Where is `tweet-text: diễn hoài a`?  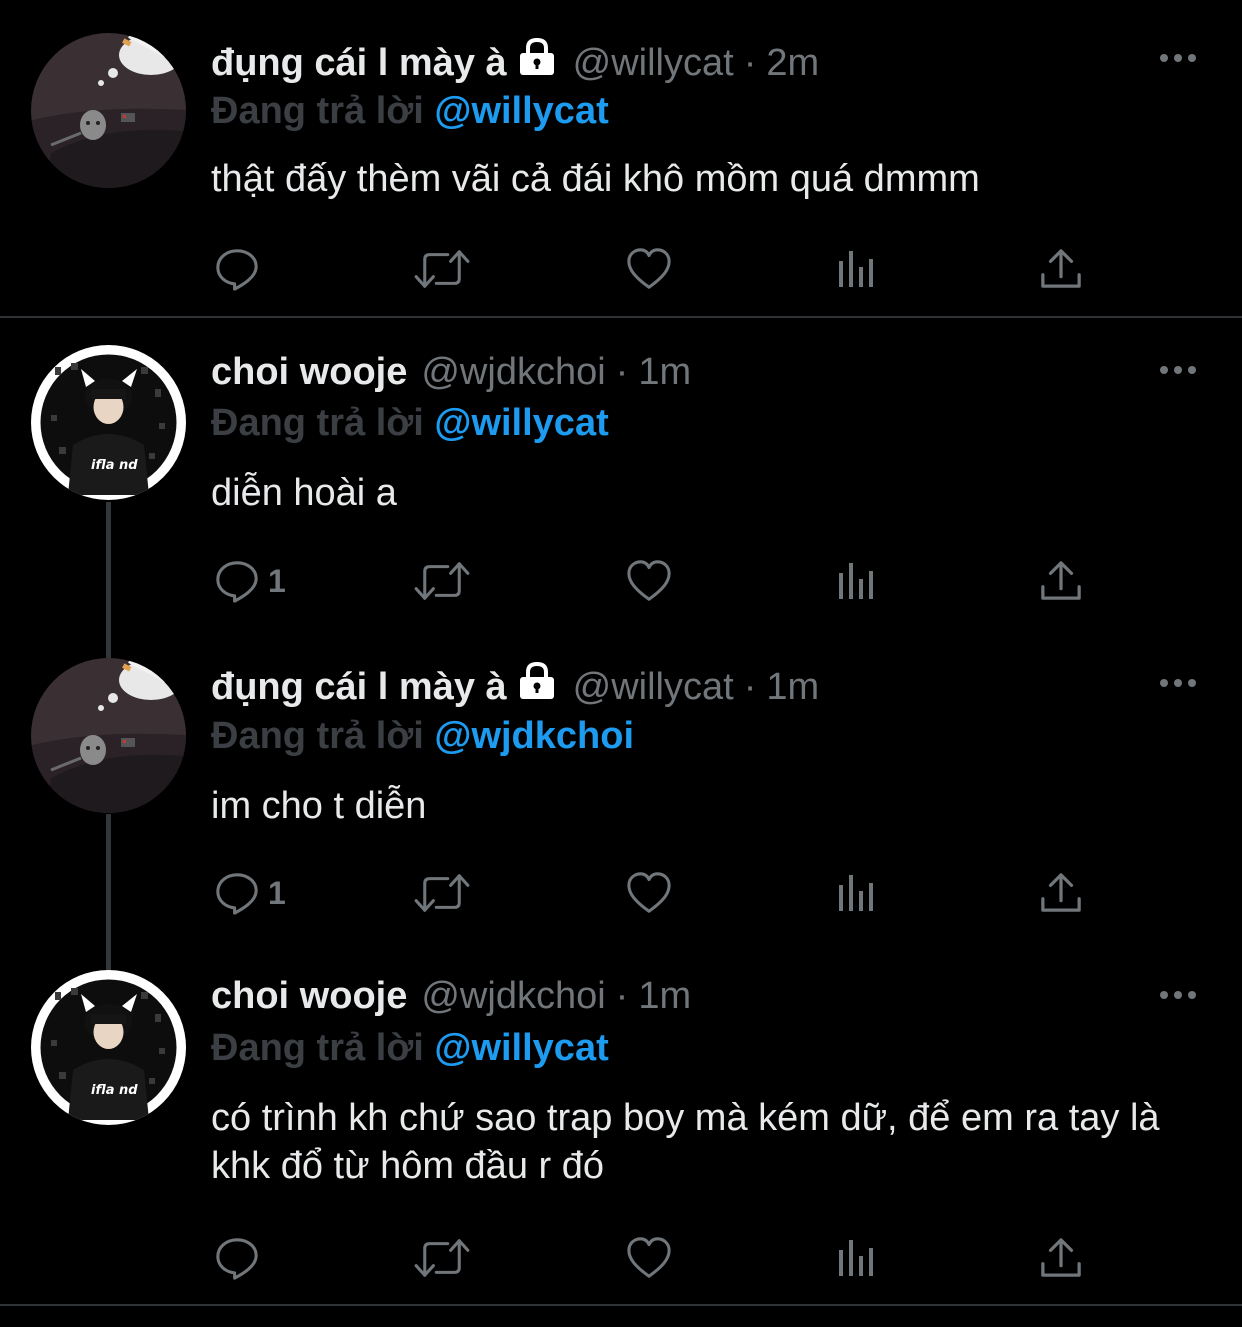
tweet-text: diễn hoài a is located at coordinates (304, 493).